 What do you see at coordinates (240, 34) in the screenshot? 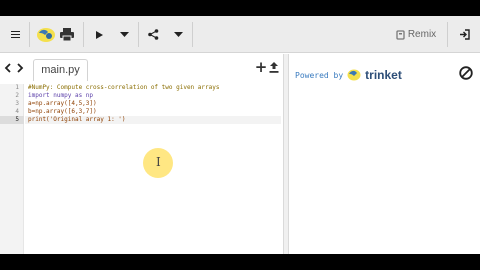
I see `toolbar: Remix` at bounding box center [240, 34].